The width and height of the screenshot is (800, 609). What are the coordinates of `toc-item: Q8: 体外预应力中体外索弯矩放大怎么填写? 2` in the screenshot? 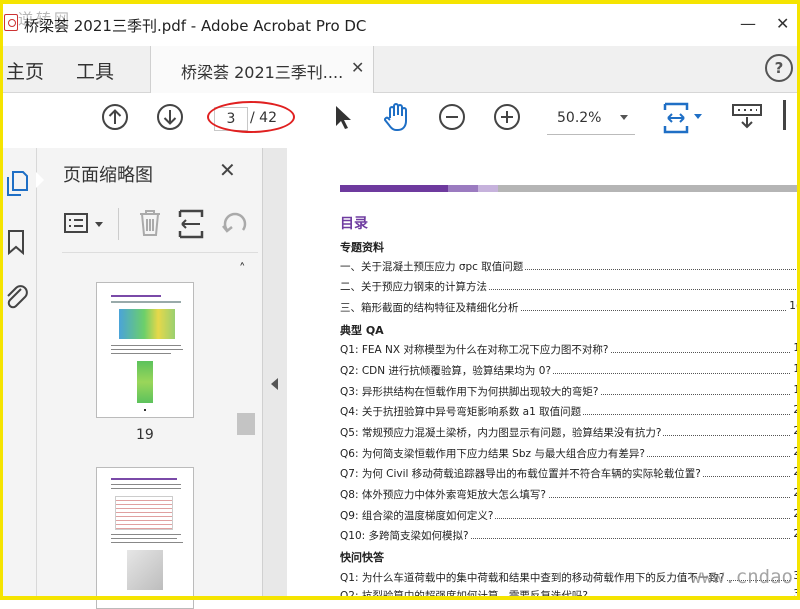 It's located at (570, 495).